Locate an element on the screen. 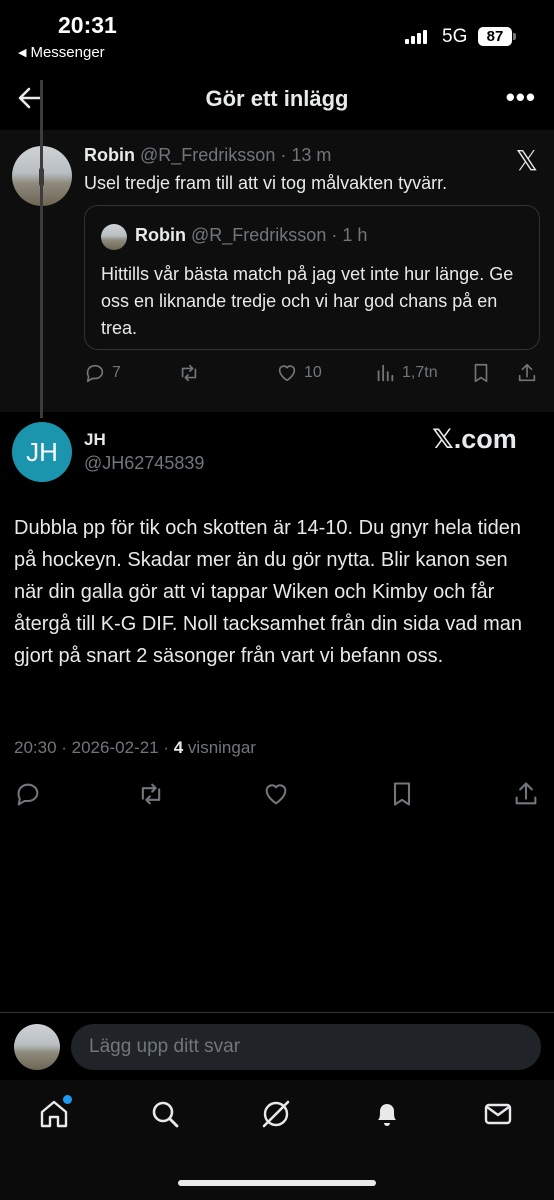 This screenshot has height=1200, width=554. reply-button: 7 is located at coordinates (102, 373).